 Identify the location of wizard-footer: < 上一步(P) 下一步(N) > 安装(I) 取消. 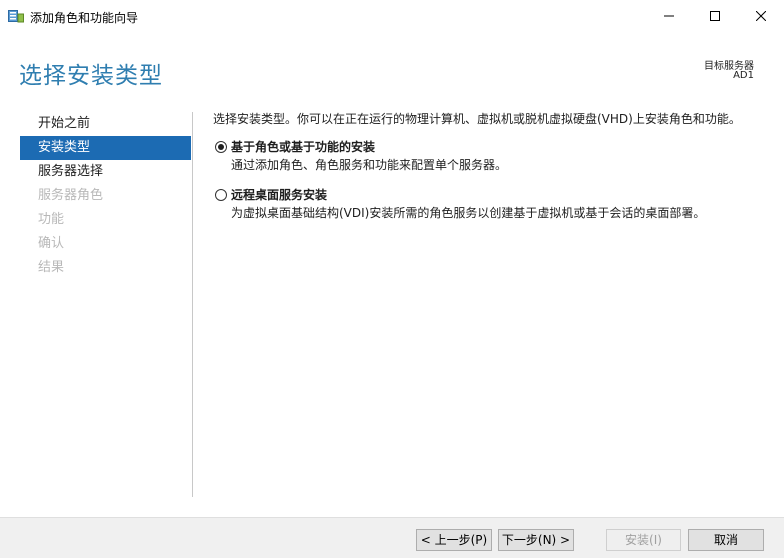
(392, 537).